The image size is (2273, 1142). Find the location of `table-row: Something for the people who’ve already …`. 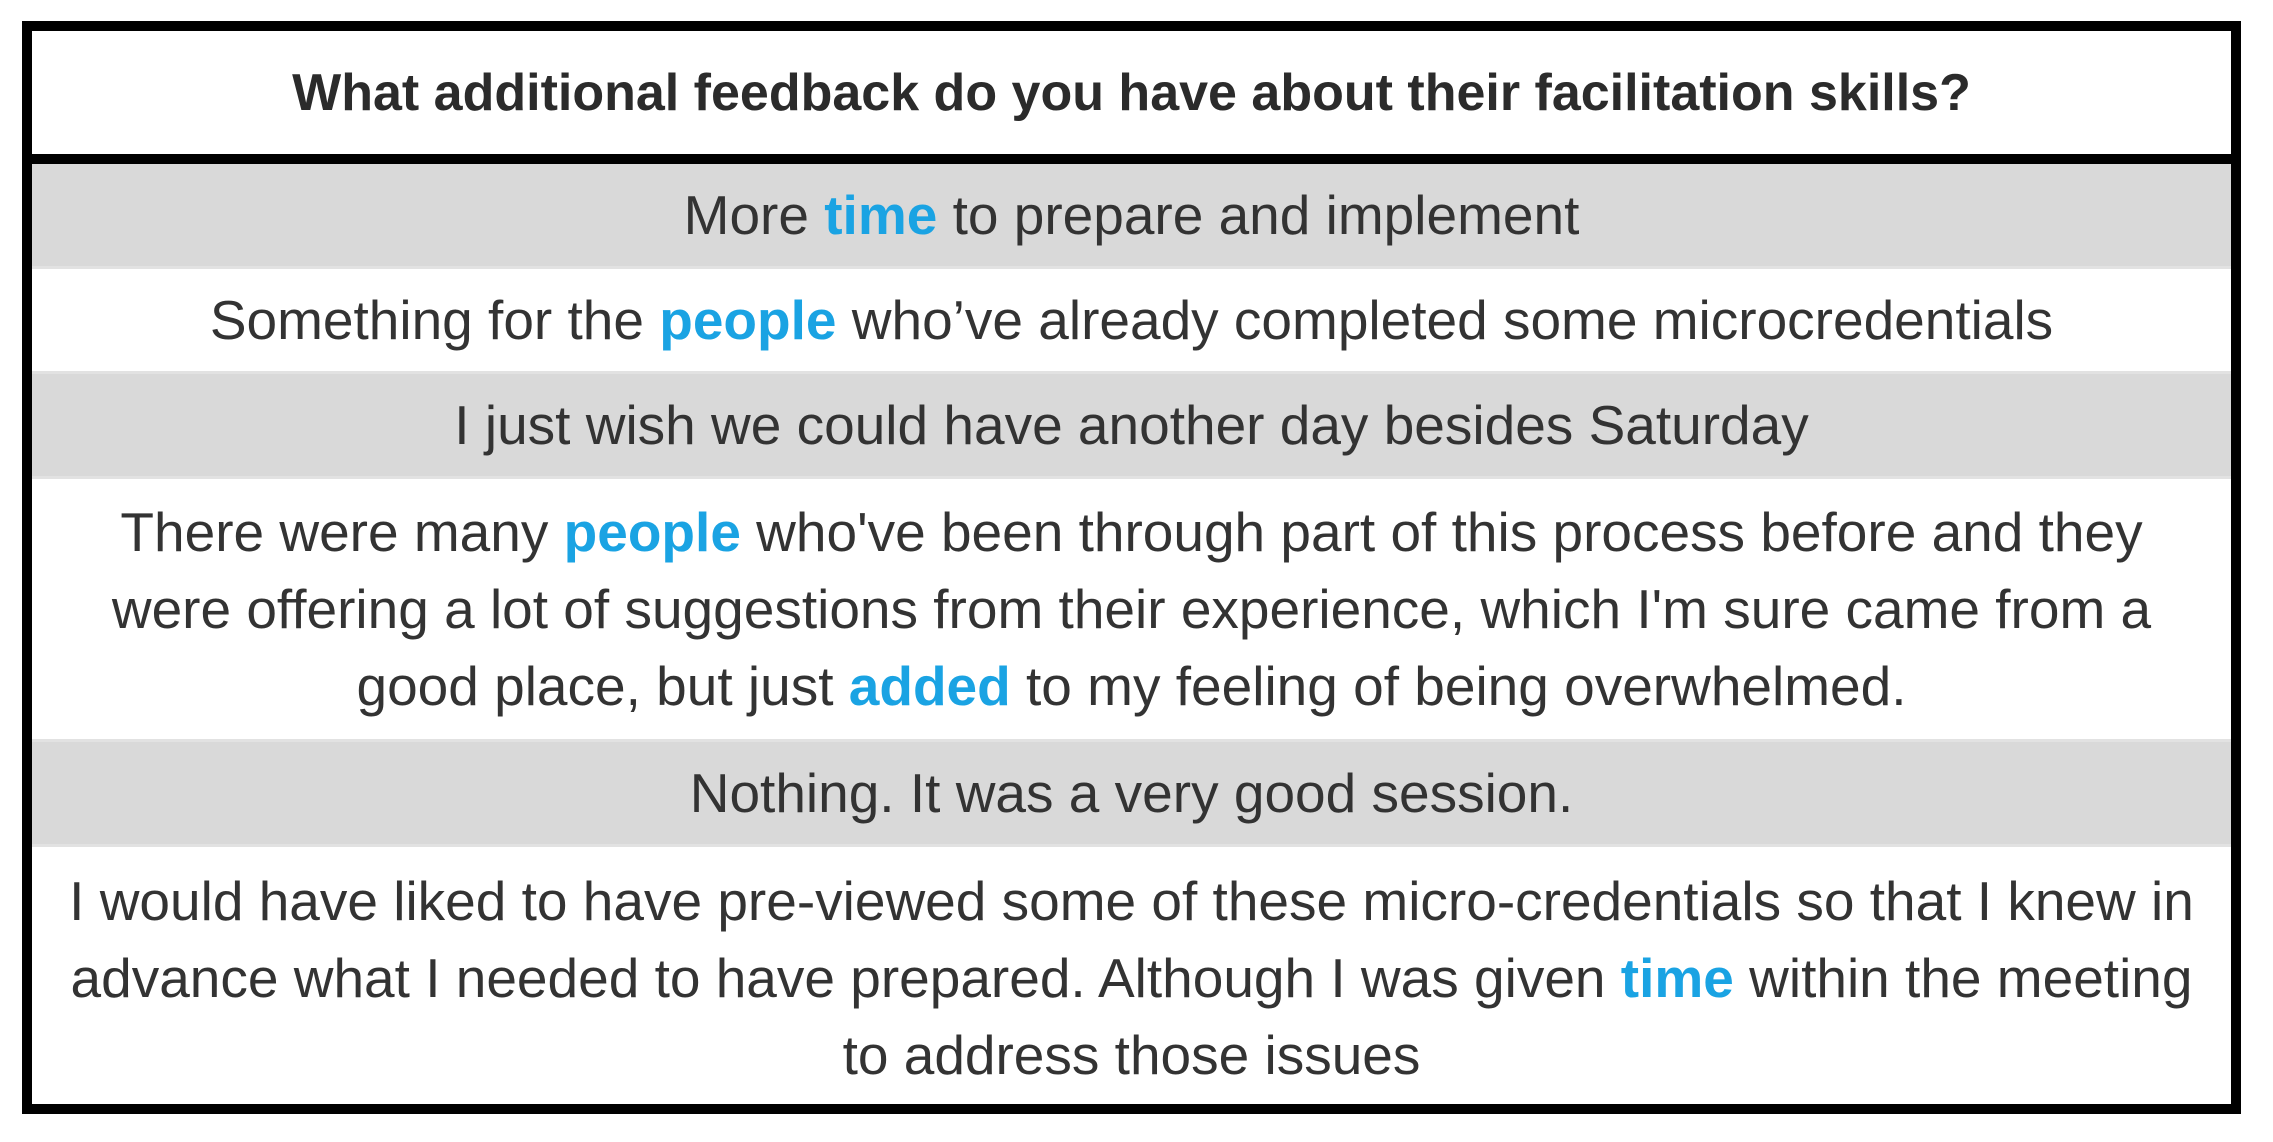

table-row: Something for the people who’ve already … is located at coordinates (1131, 321).